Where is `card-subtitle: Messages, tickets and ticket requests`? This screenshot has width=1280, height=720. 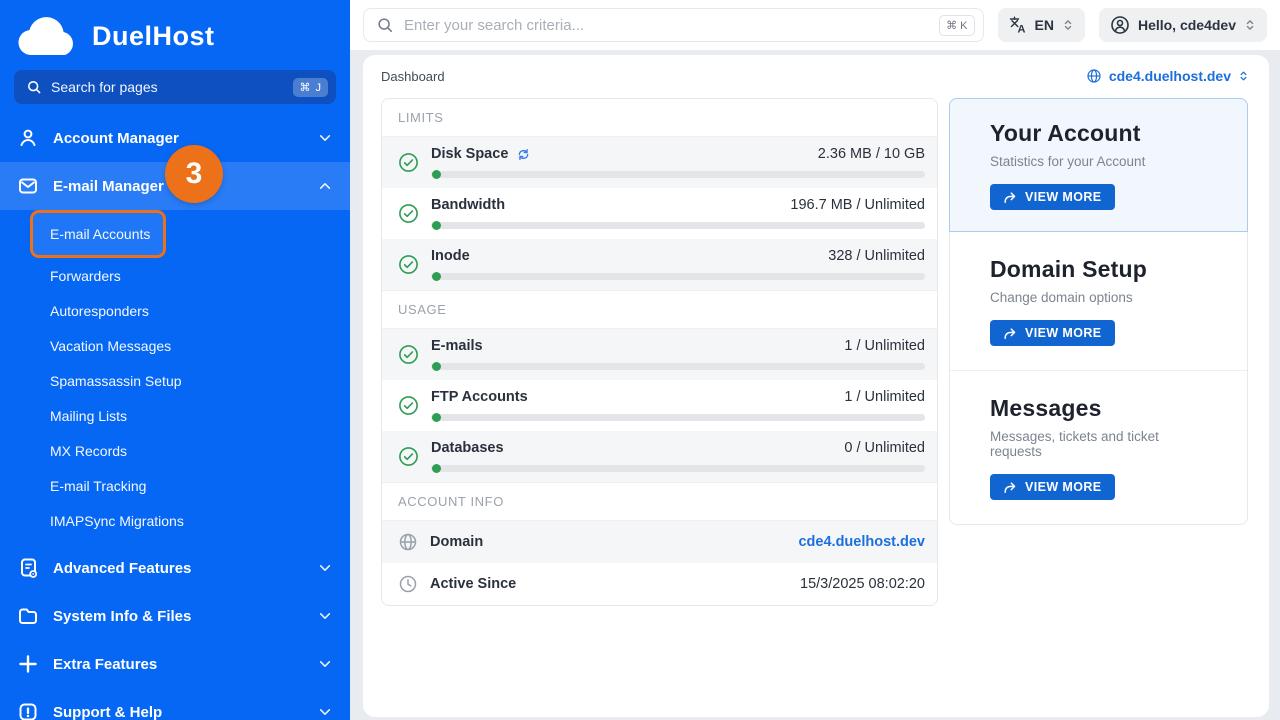 card-subtitle: Messages, tickets and ticket requests is located at coordinates (1074, 444).